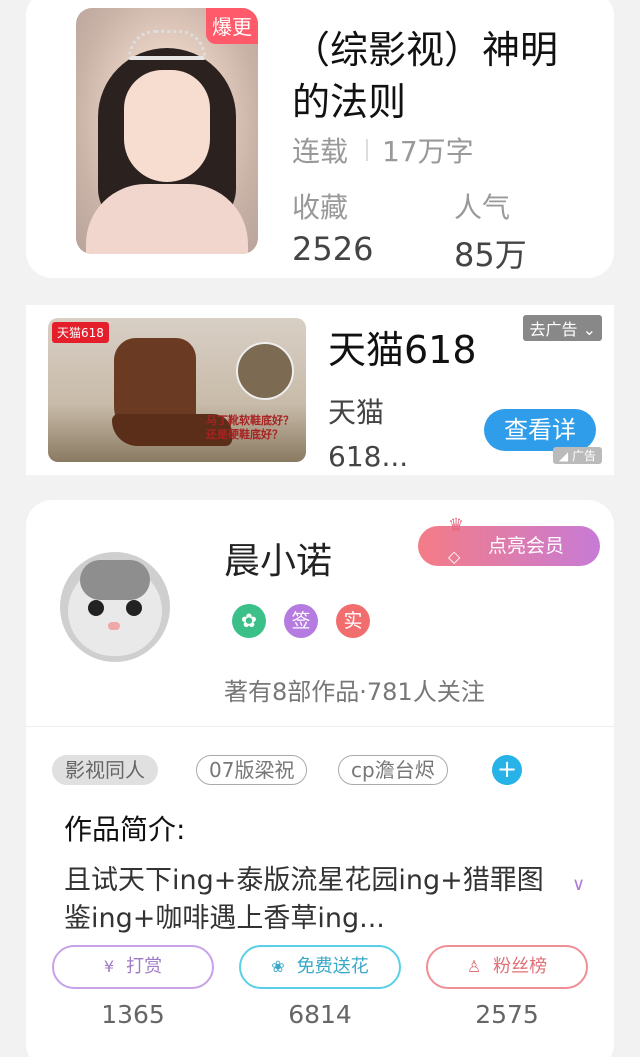  Describe the element at coordinates (133, 1014) in the screenshot. I see `reward-count: 1365` at that location.